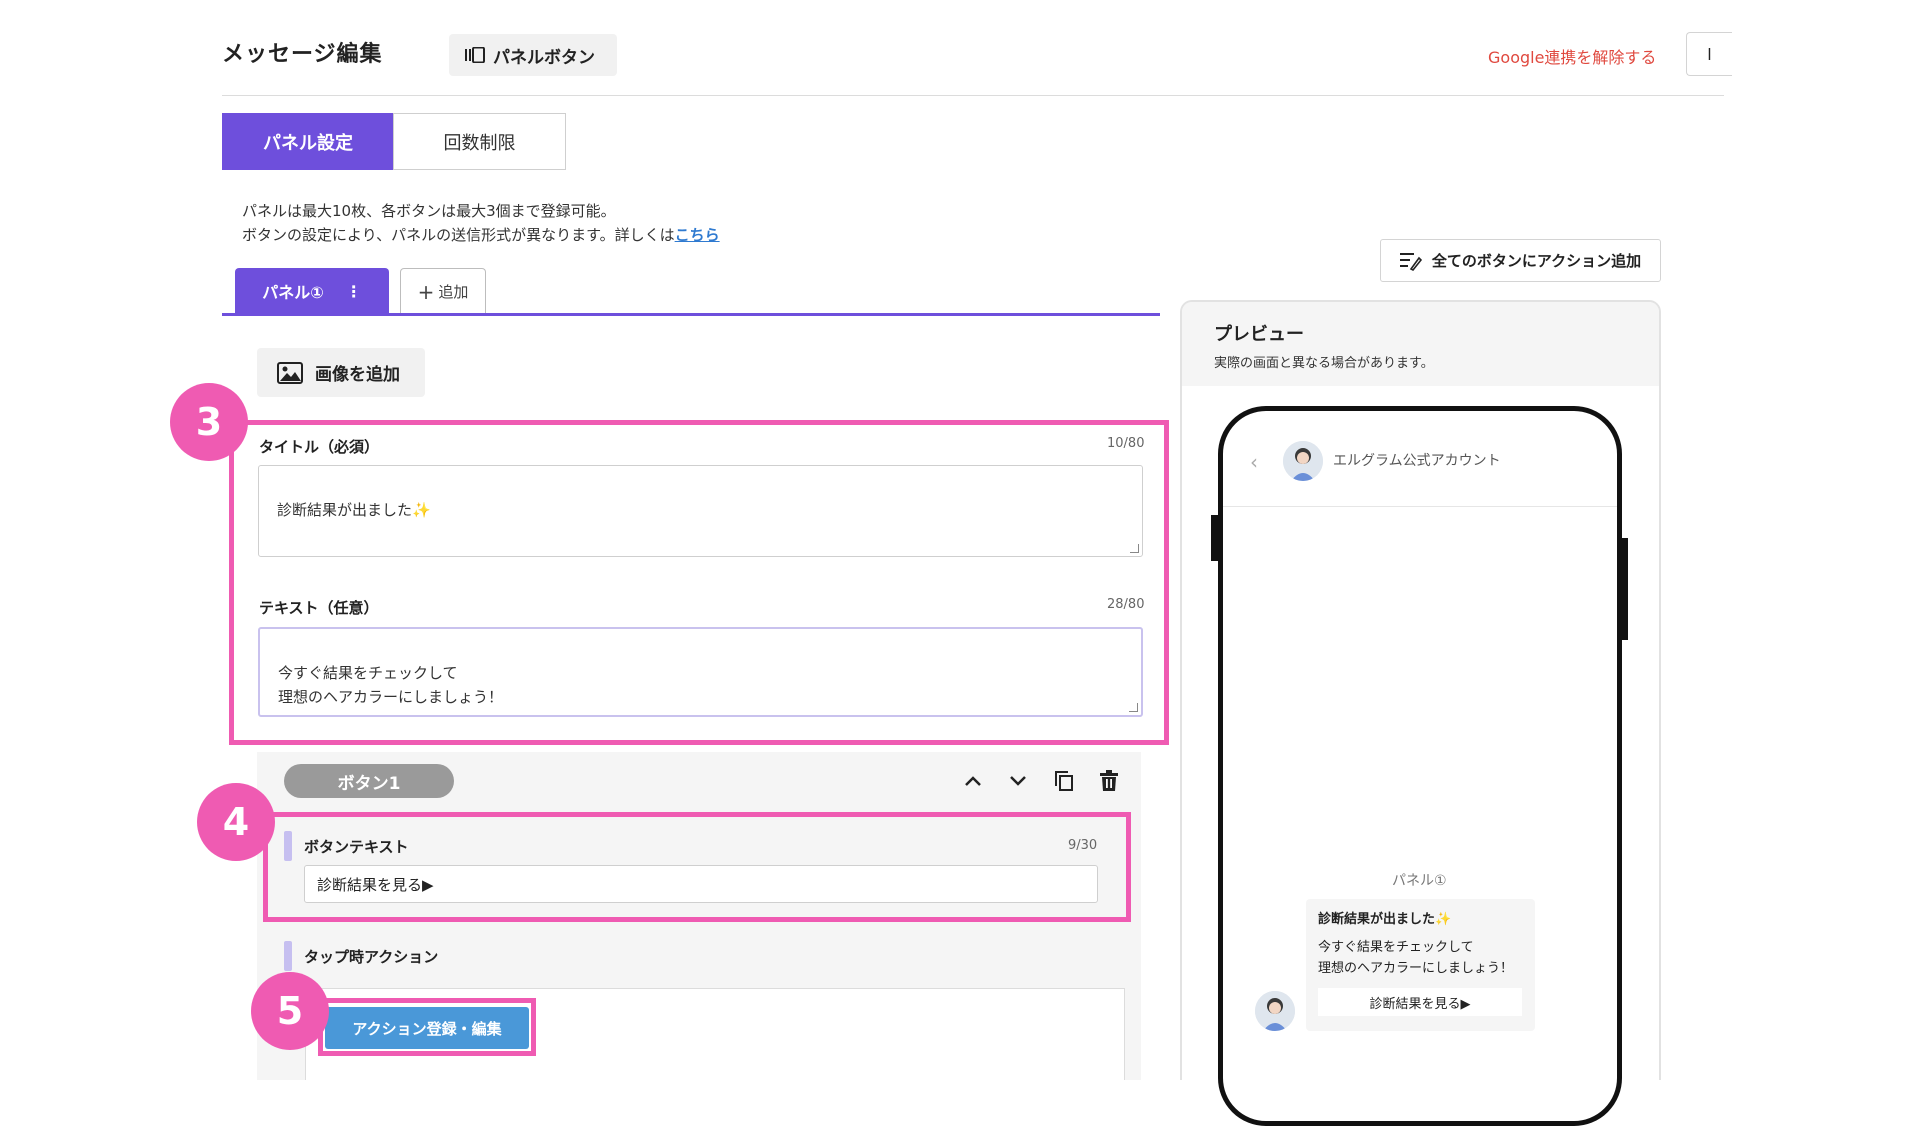  What do you see at coordinates (1709, 54) in the screenshot?
I see `header-action-button: l` at bounding box center [1709, 54].